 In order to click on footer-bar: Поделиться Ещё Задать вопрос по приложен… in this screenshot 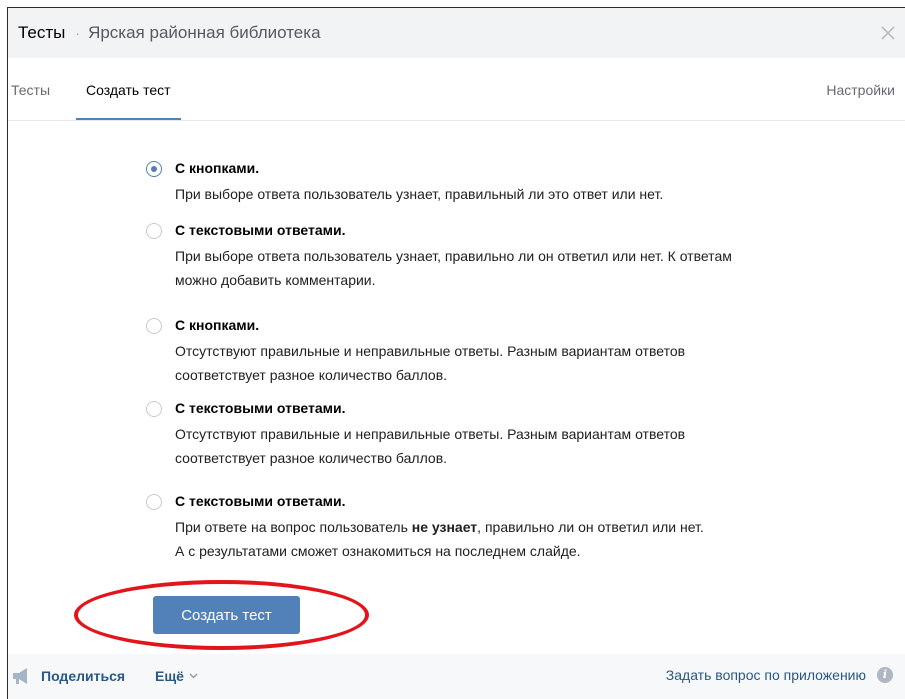, I will do `click(456, 676)`.